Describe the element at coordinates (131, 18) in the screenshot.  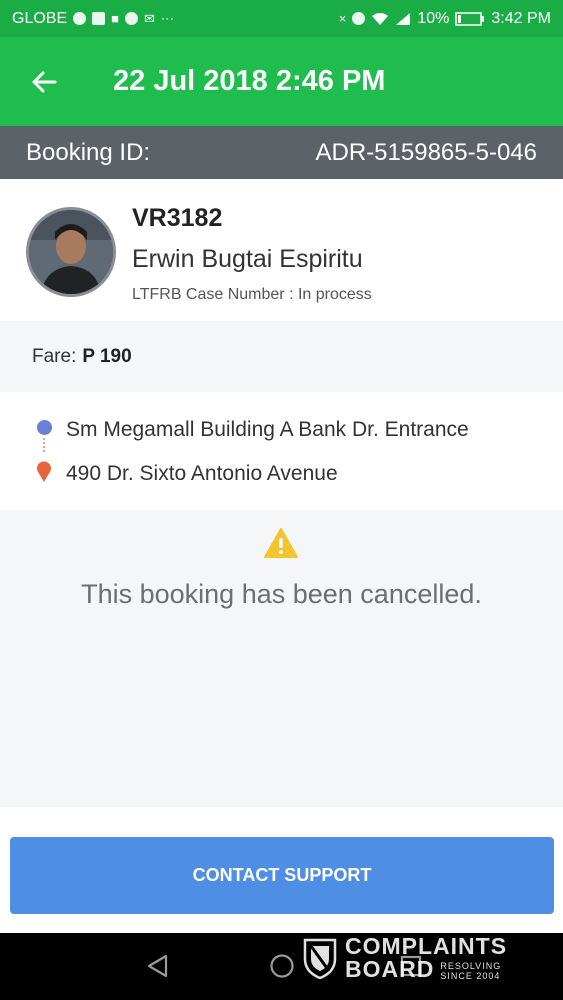
I see `messenger-icon` at that location.